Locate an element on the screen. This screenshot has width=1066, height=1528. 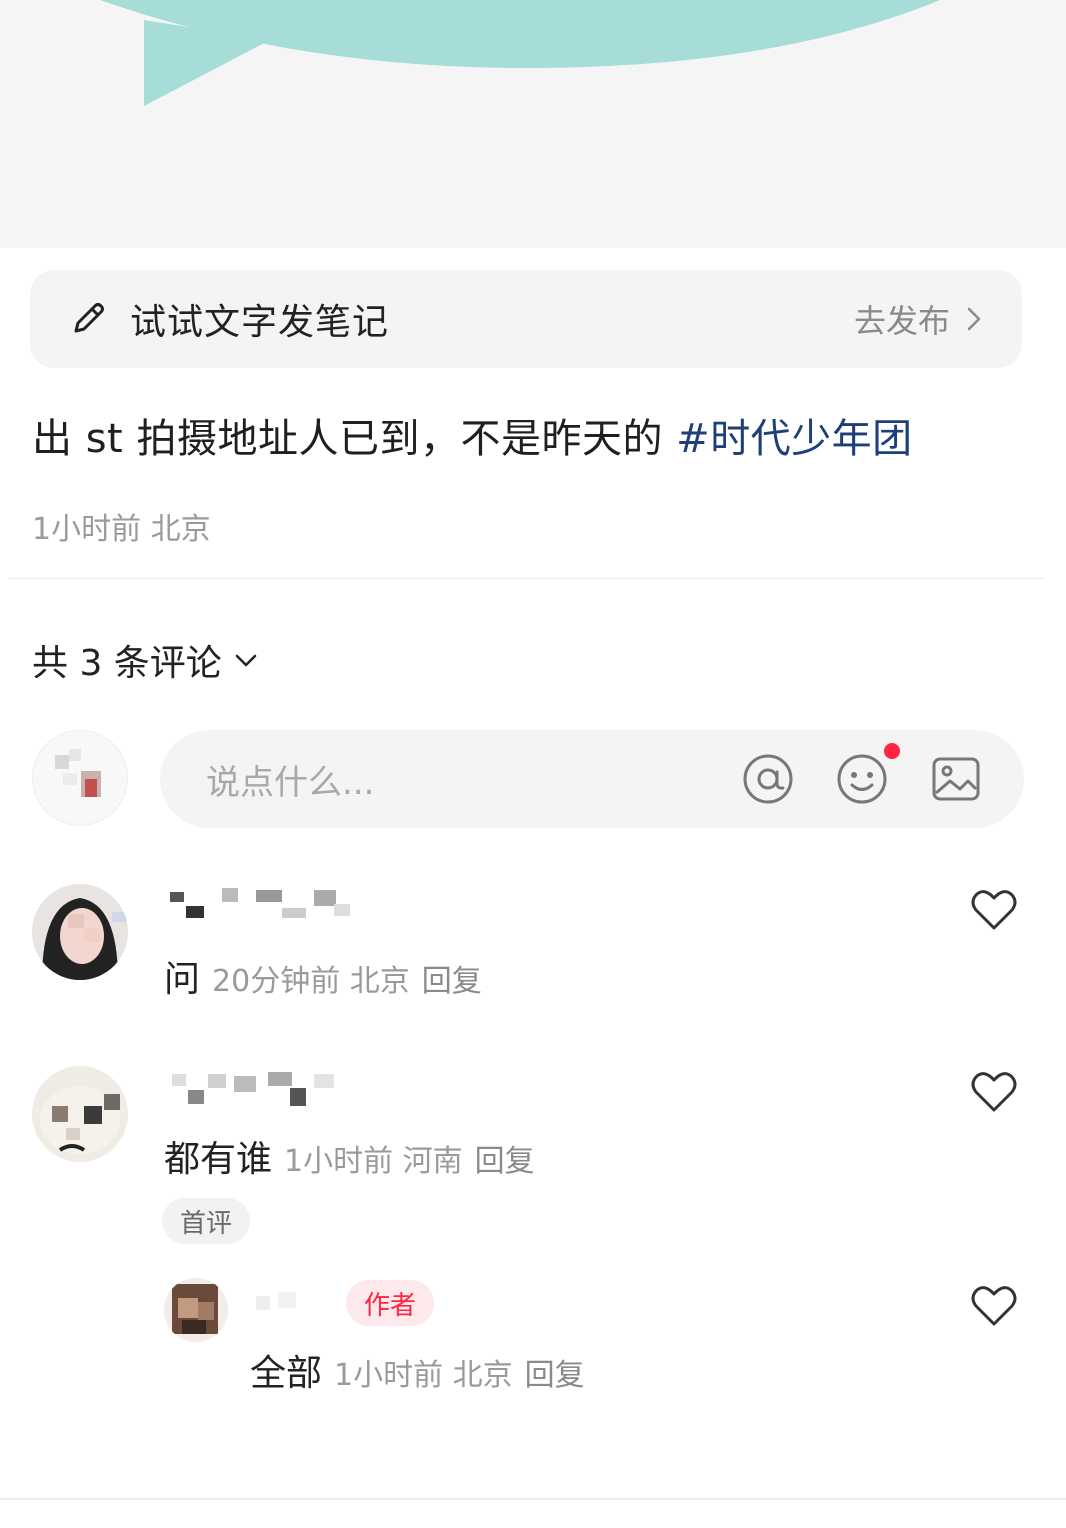
pencil-icon is located at coordinates (89, 318).